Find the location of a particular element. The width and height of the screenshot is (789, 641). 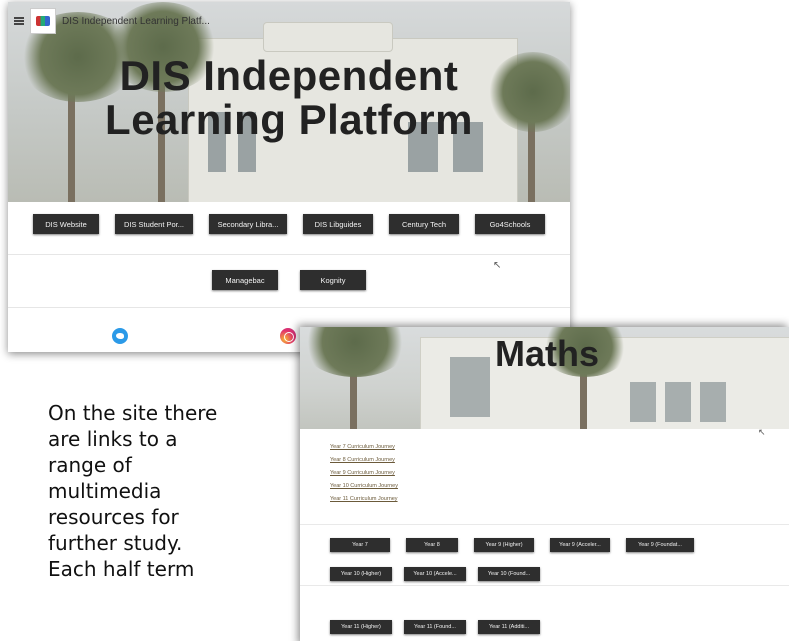

mouse-cursor-icon: ↖ is located at coordinates (762, 432).